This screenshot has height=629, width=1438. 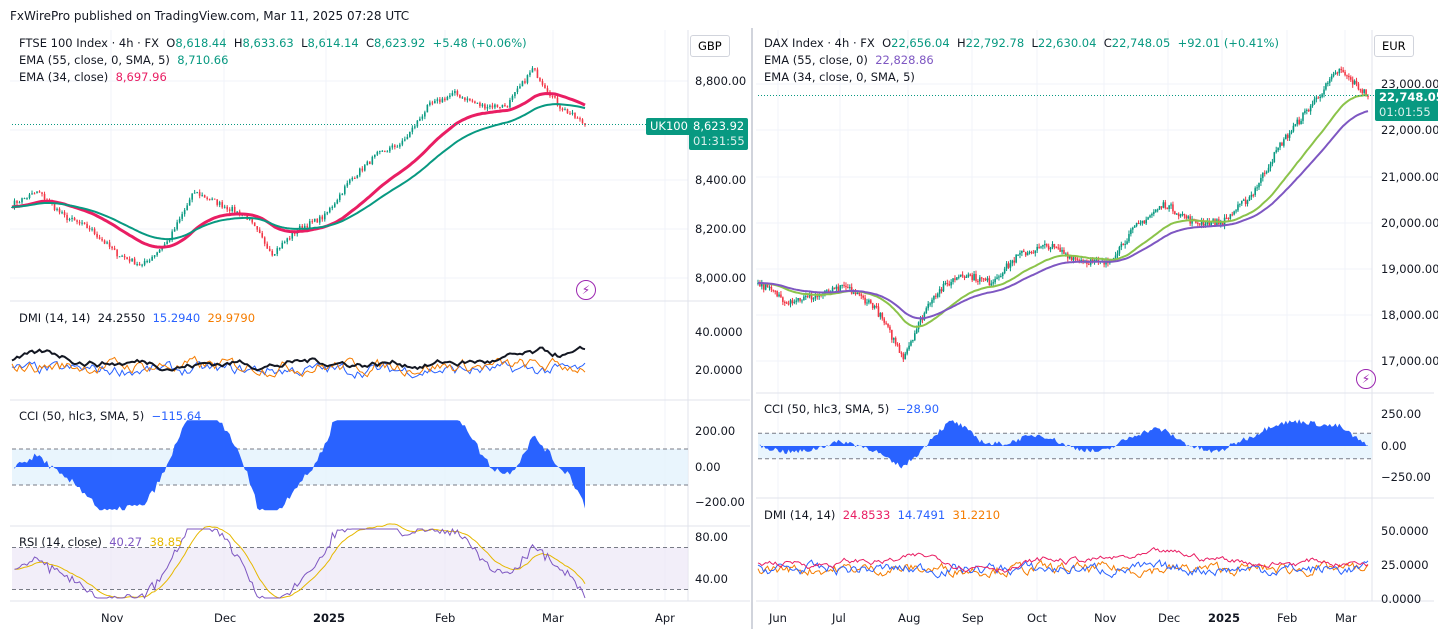 What do you see at coordinates (93, 77) in the screenshot?
I see `ema34-legend: EMA (34, close) 8,697.96` at bounding box center [93, 77].